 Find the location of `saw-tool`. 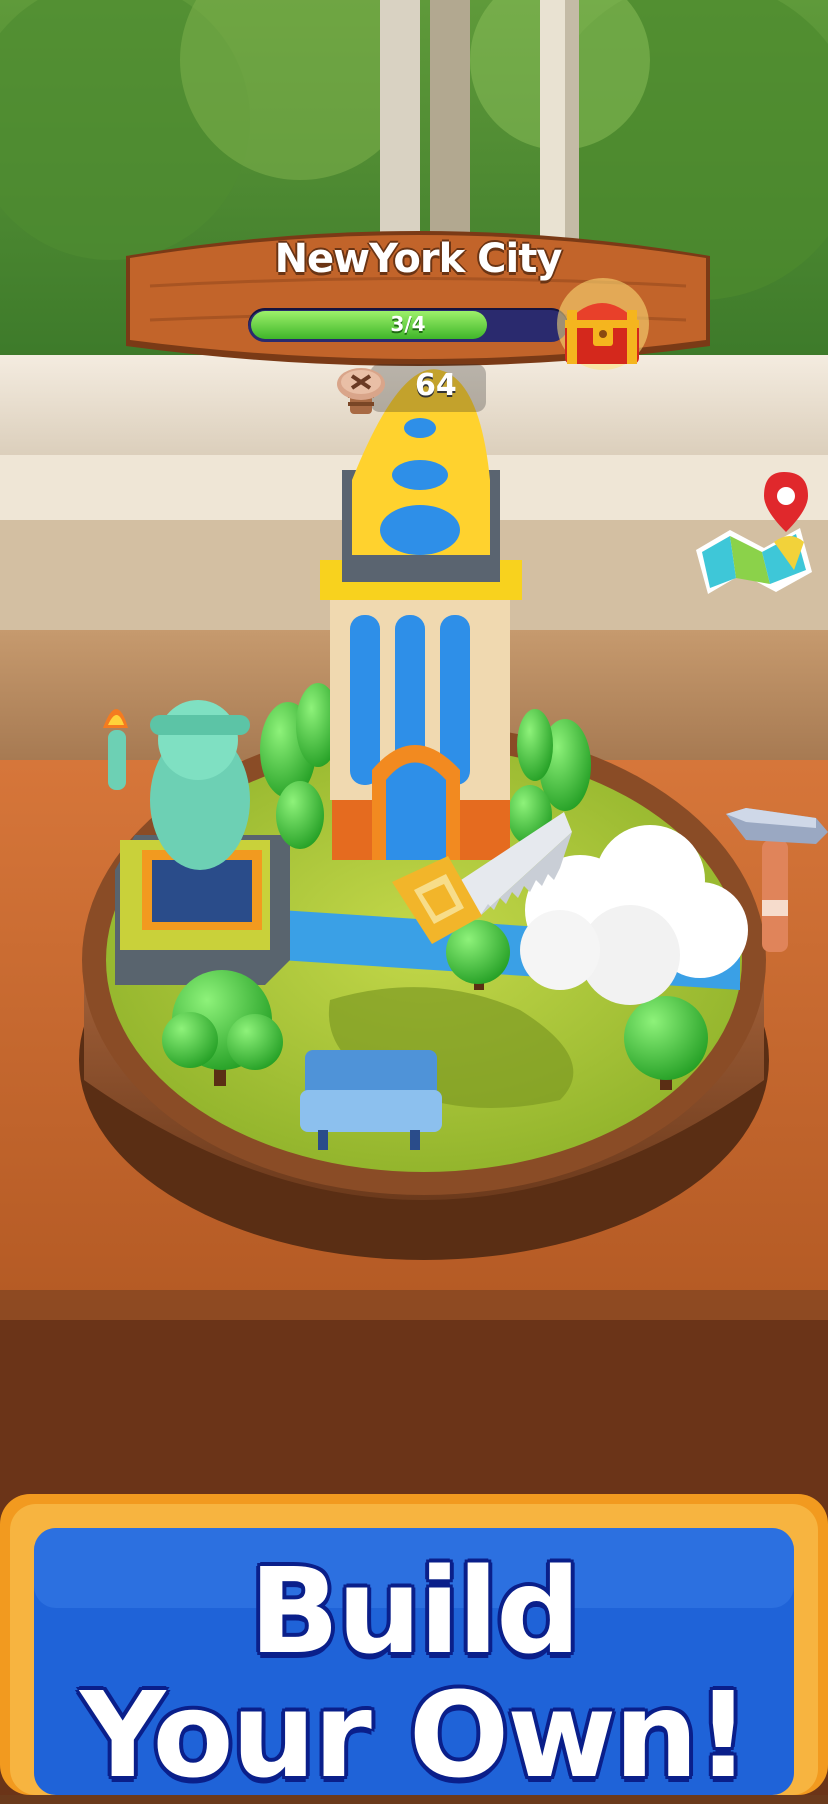

saw-tool is located at coordinates (480, 883).